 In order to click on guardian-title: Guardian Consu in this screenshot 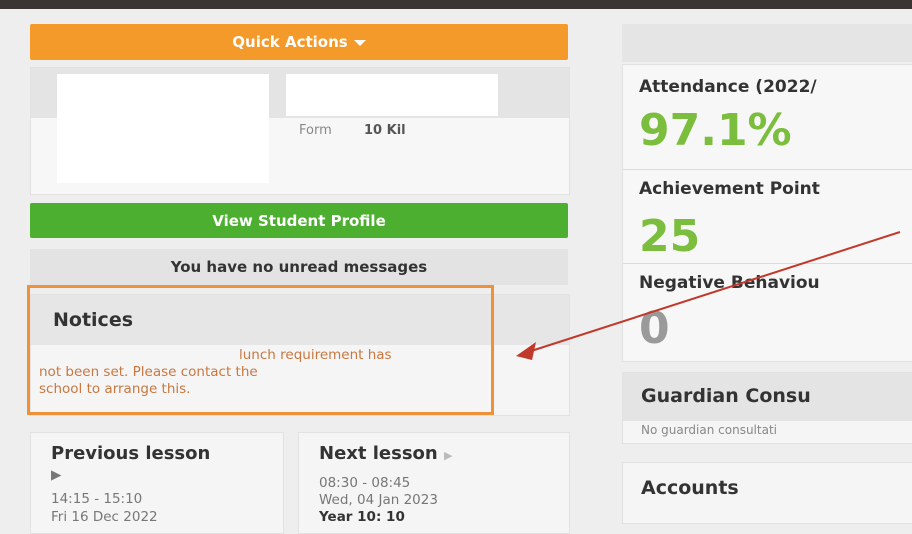, I will do `click(726, 396)`.